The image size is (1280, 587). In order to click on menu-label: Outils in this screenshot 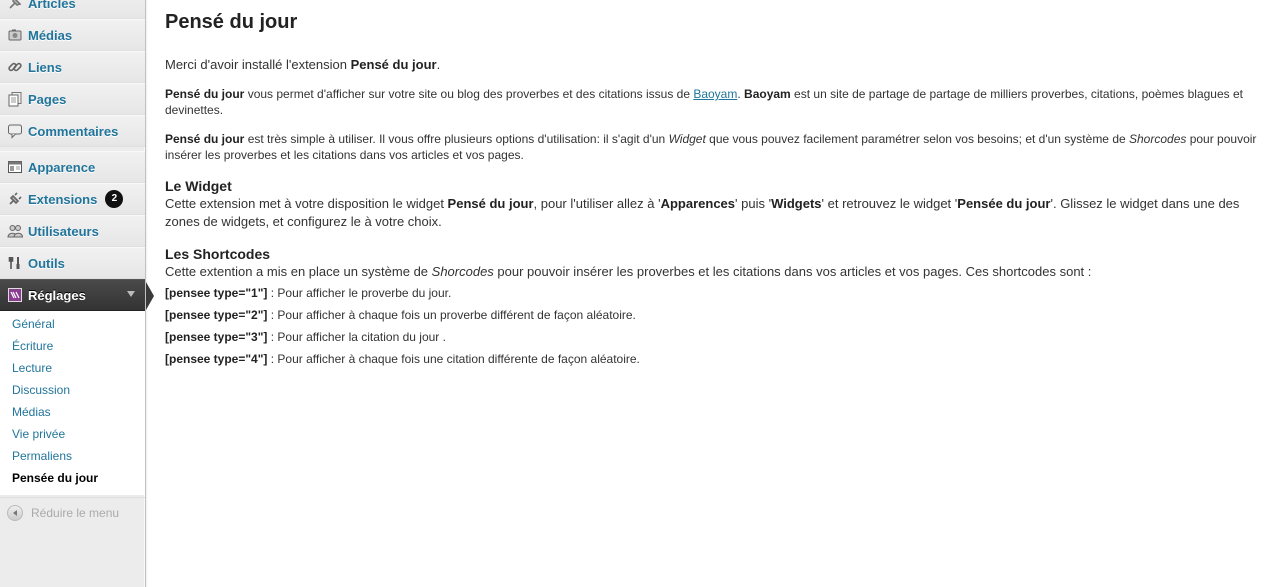, I will do `click(46, 263)`.